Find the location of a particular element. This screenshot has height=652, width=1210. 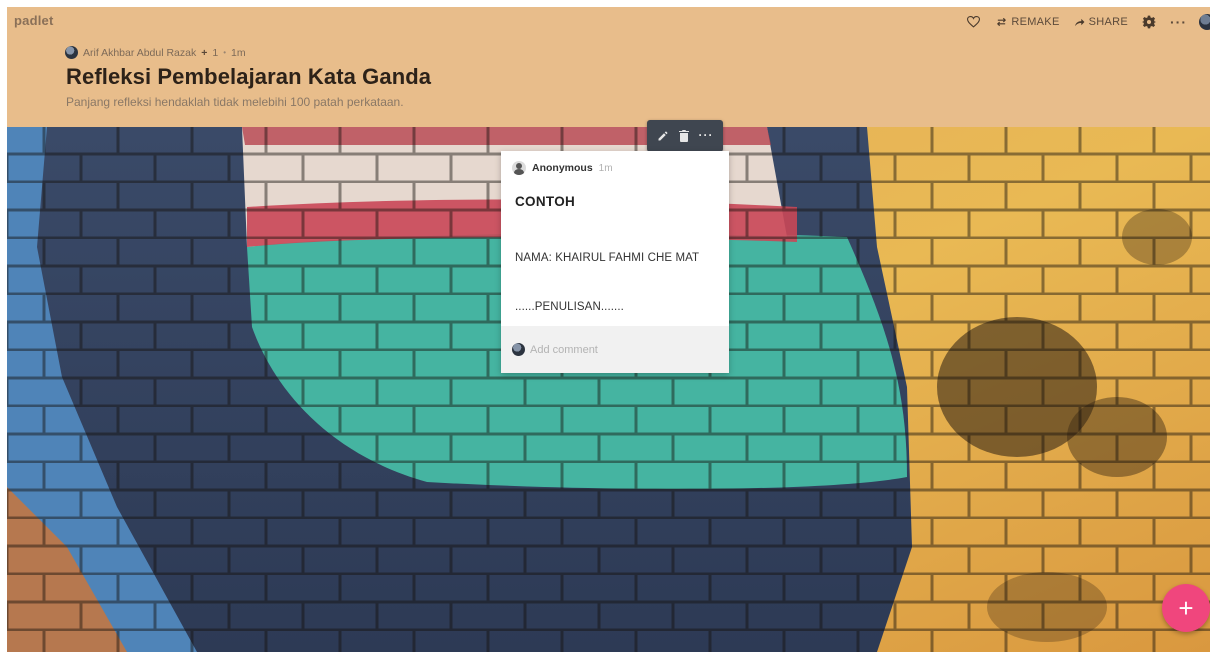

author-avatar is located at coordinates (71, 52).